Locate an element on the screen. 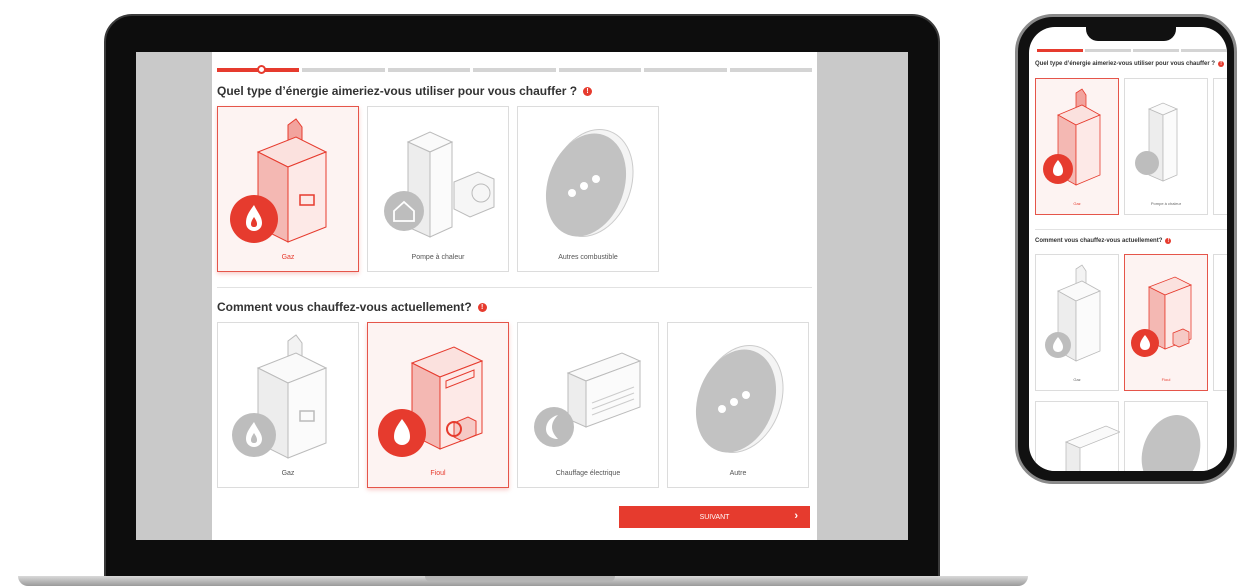  option-label: Chauffage électrique is located at coordinates (588, 473).